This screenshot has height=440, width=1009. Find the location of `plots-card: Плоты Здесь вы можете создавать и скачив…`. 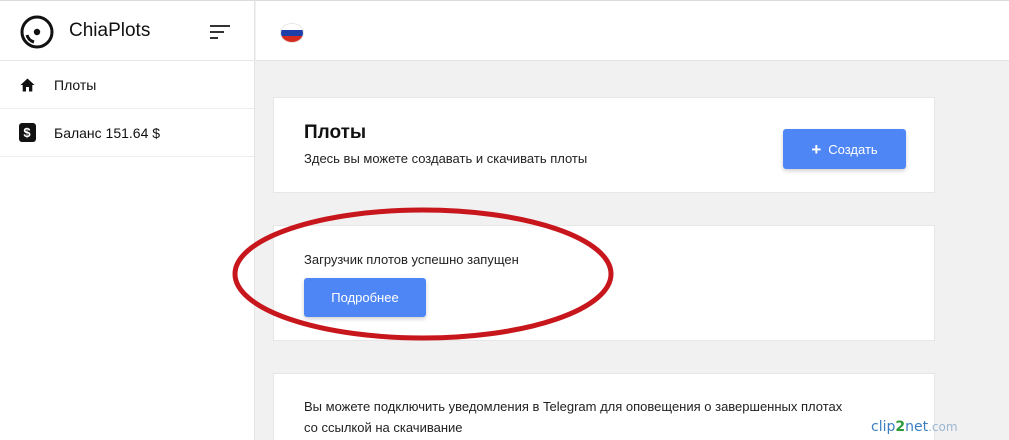

plots-card: Плоты Здесь вы можете создавать и скачив… is located at coordinates (604, 145).